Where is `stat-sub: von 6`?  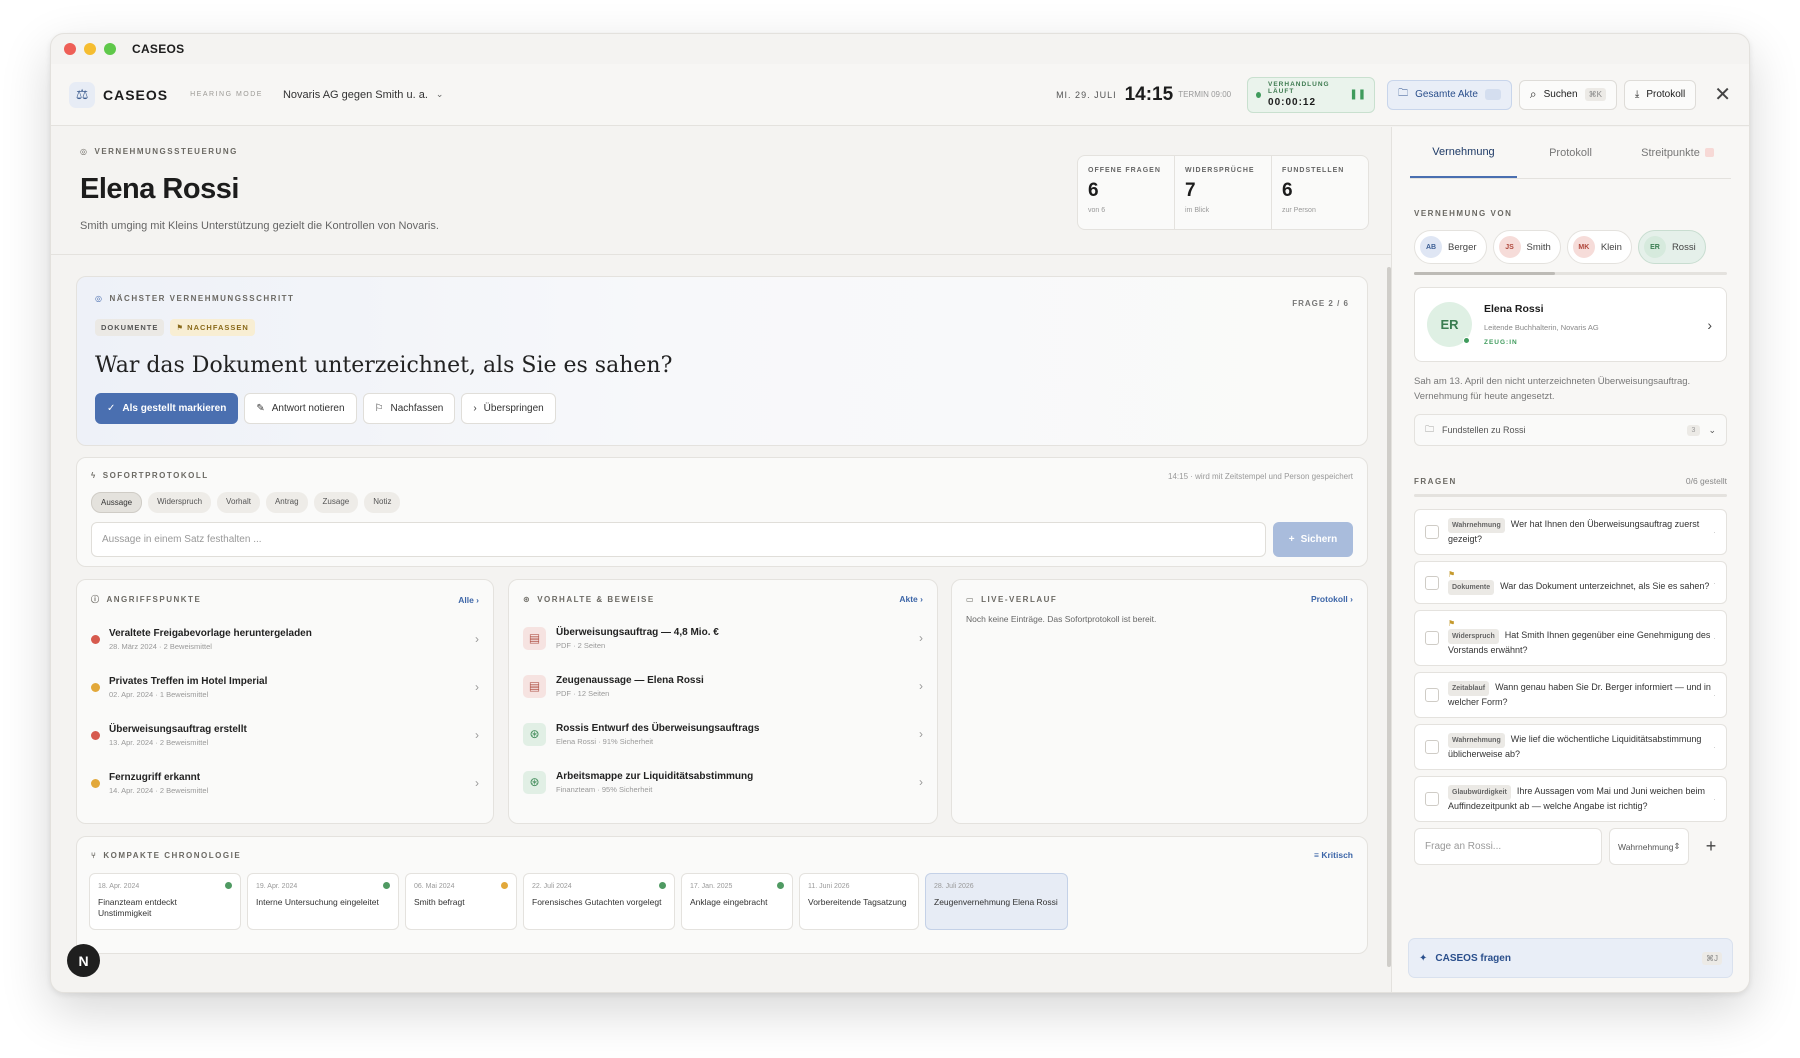 stat-sub: von 6 is located at coordinates (1097, 210).